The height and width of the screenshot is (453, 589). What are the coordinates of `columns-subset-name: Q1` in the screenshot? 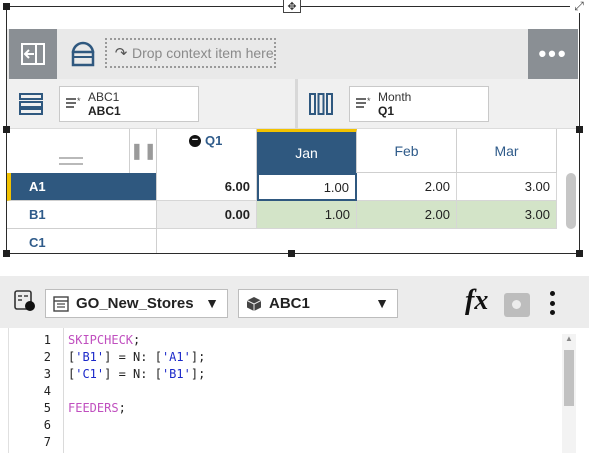 It's located at (386, 111).